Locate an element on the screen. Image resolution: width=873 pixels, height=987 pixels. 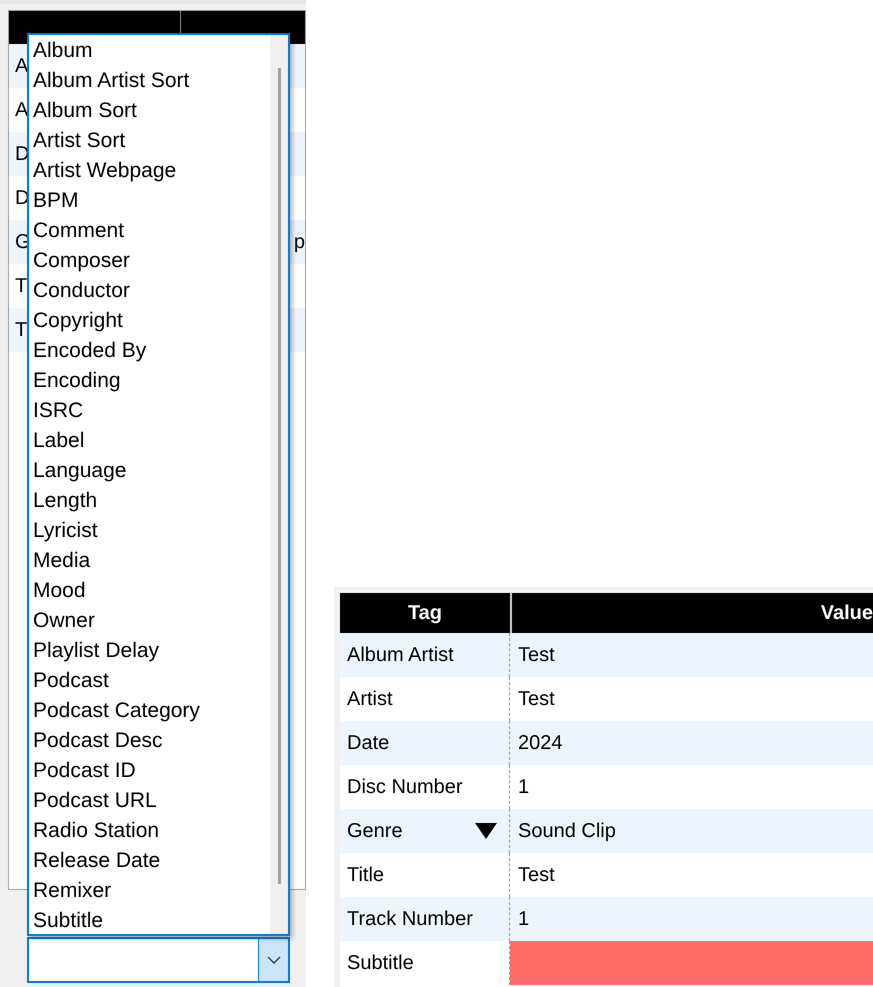
dropdown-option: Podcast is located at coordinates (149, 681).